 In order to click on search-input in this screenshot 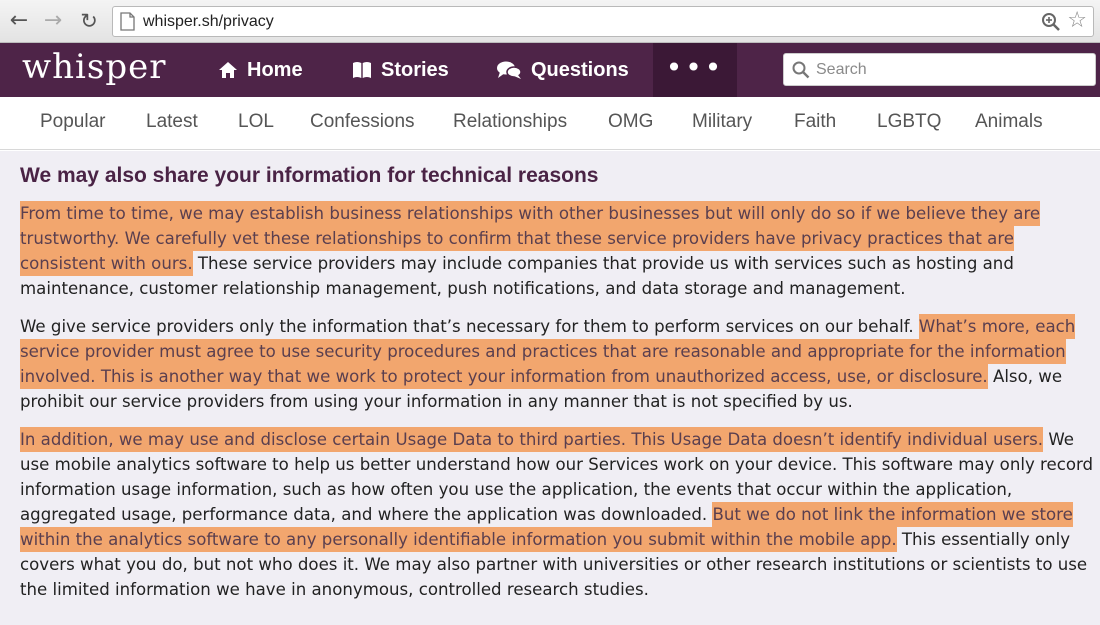, I will do `click(951, 70)`.